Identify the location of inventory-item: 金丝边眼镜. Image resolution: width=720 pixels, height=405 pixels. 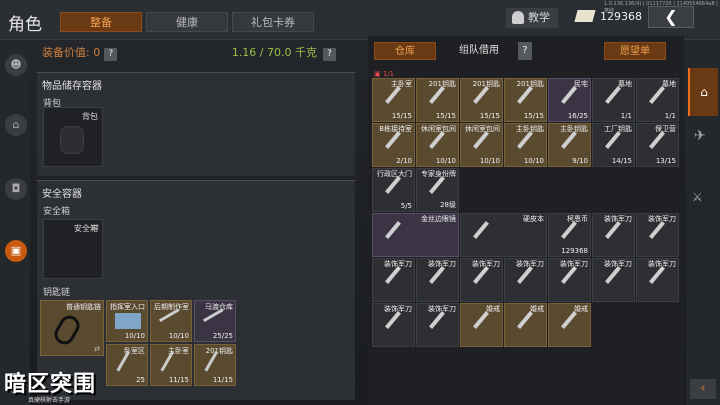
(415, 235).